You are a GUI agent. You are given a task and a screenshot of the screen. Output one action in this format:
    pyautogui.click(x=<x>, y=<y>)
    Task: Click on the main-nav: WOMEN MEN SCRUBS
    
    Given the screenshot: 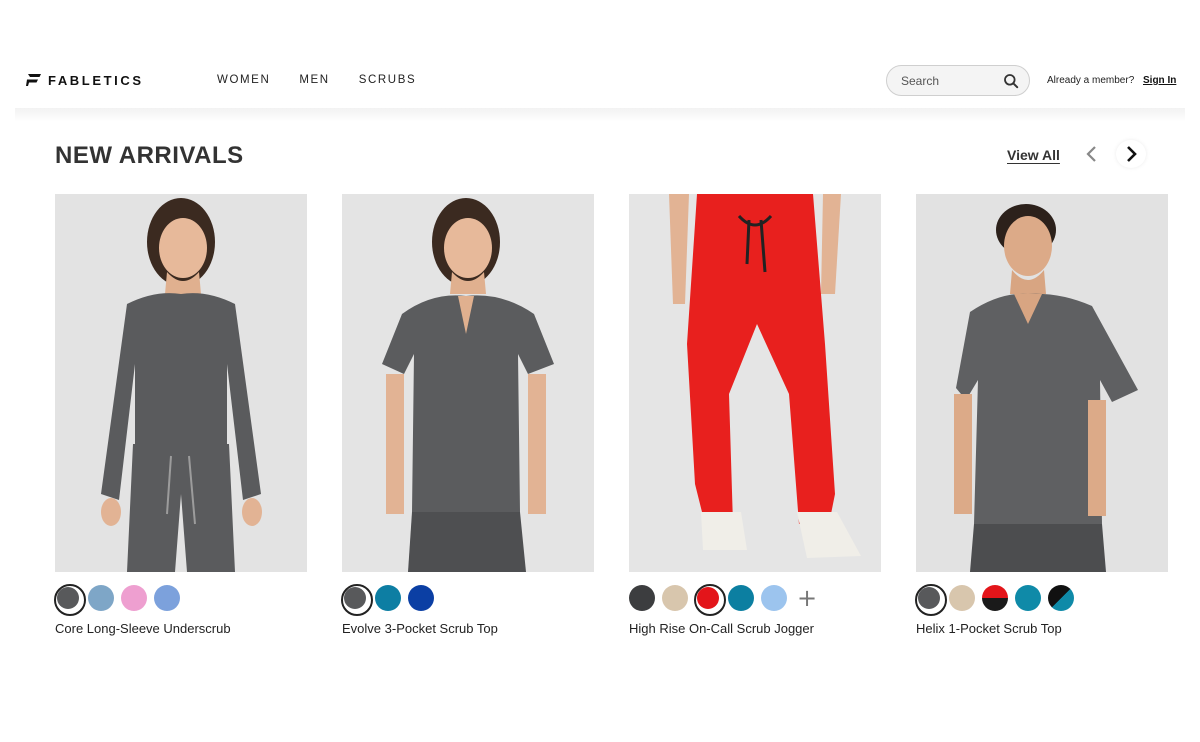 What is the action you would take?
    pyautogui.click(x=316, y=80)
    